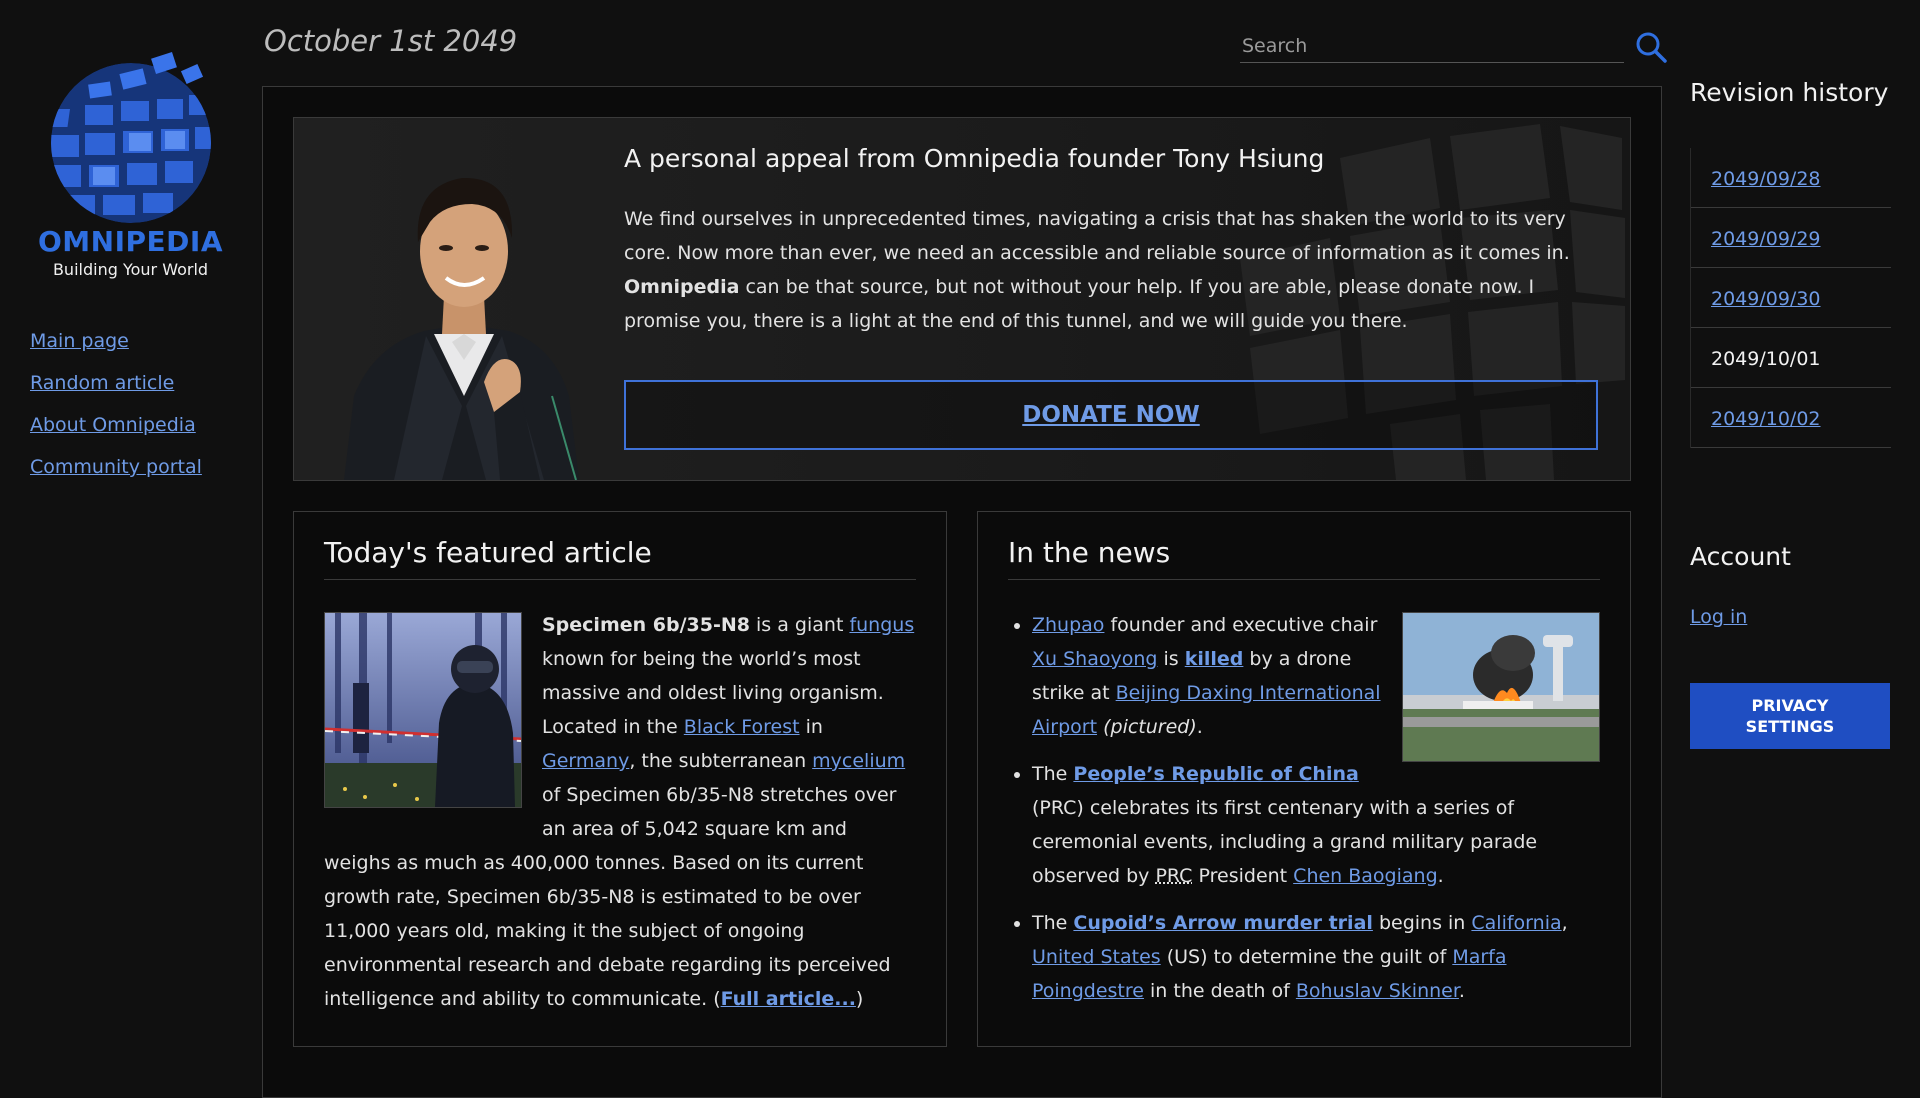 The width and height of the screenshot is (1920, 1098). Describe the element at coordinates (881, 625) in the screenshot. I see `link-fungus: fungus` at that location.